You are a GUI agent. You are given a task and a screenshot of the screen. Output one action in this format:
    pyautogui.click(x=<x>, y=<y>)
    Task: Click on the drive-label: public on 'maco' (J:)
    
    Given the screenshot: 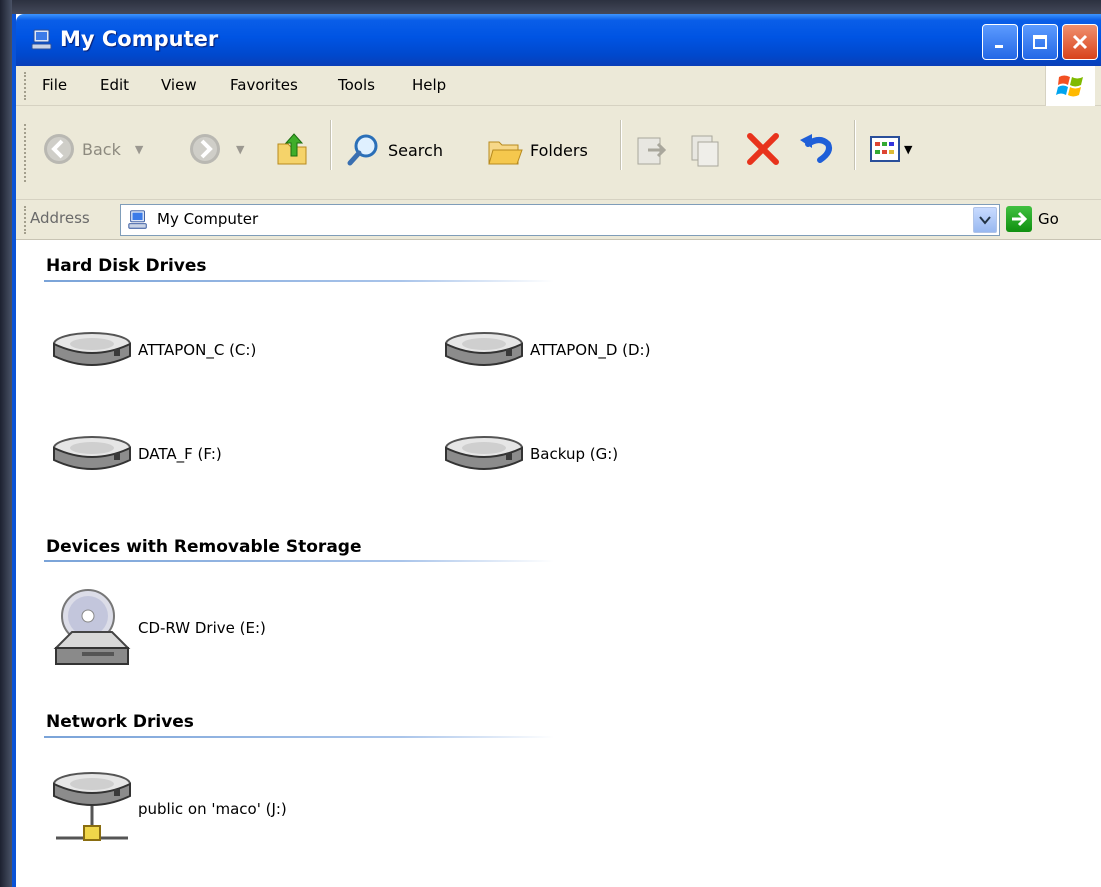 What is the action you would take?
    pyautogui.click(x=212, y=809)
    